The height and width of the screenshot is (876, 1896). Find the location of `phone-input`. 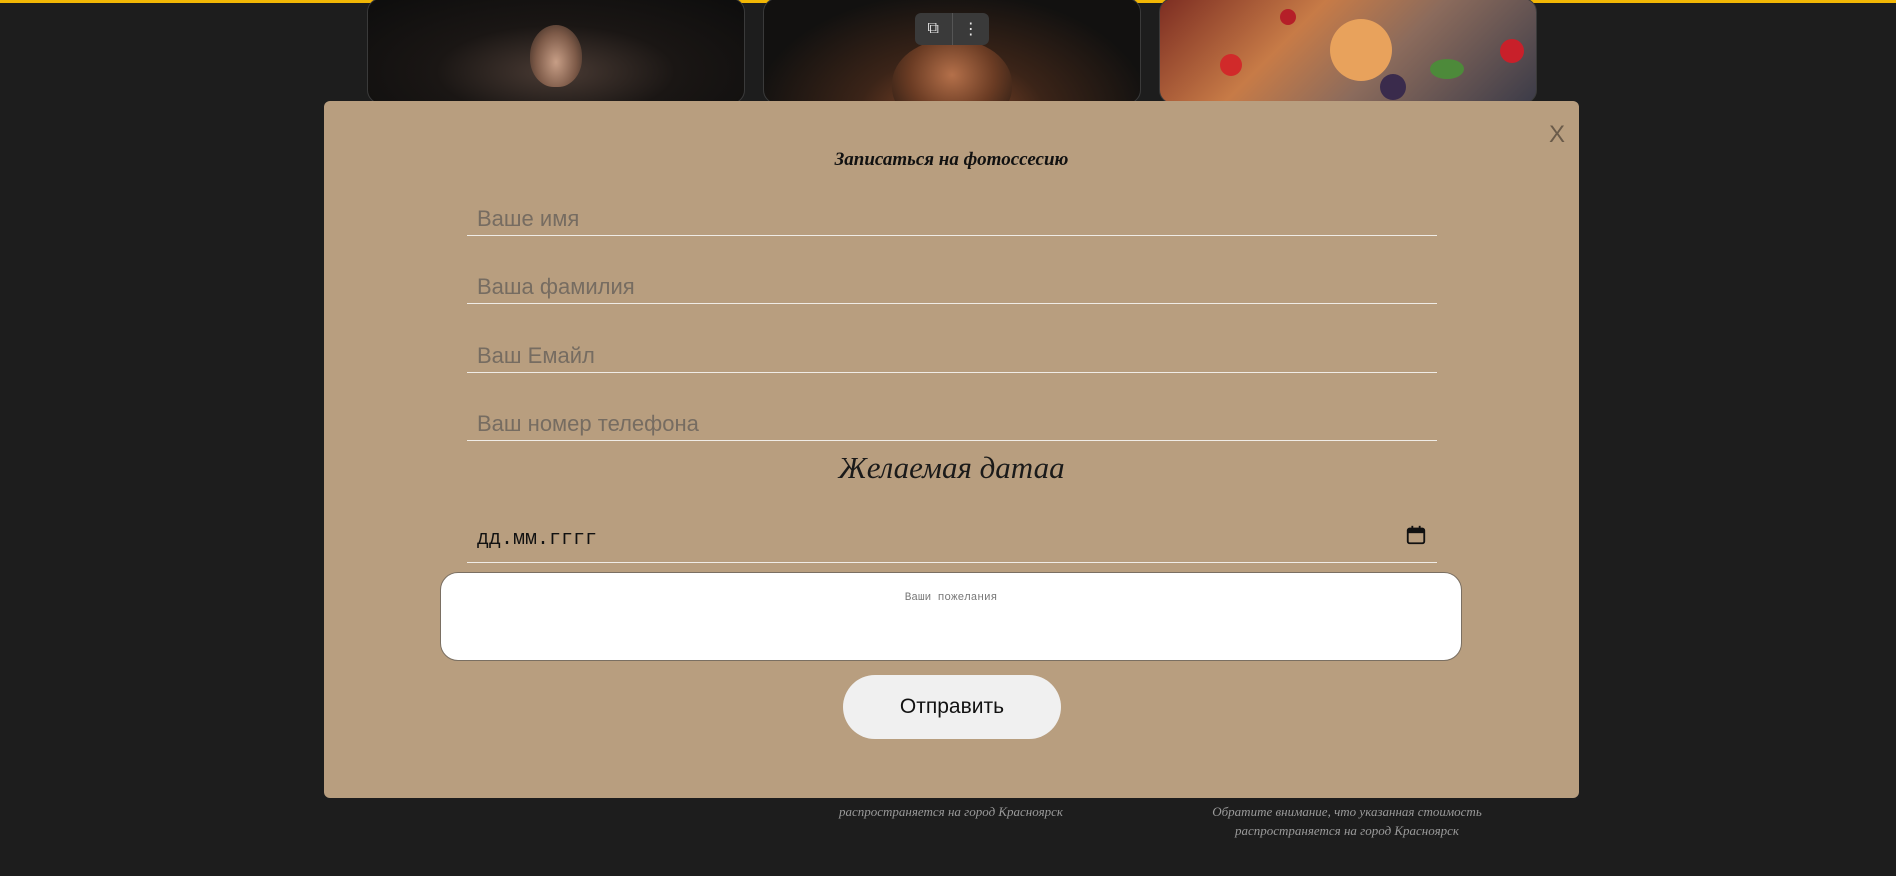

phone-input is located at coordinates (952, 424).